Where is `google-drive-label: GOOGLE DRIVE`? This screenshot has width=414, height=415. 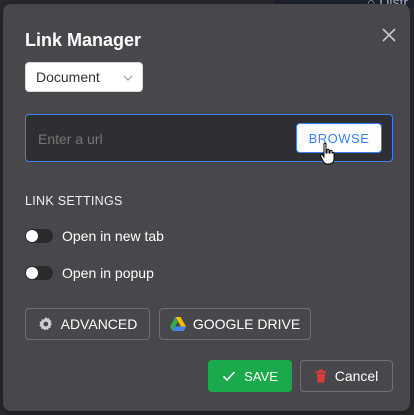 google-drive-label: GOOGLE DRIVE is located at coordinates (246, 324).